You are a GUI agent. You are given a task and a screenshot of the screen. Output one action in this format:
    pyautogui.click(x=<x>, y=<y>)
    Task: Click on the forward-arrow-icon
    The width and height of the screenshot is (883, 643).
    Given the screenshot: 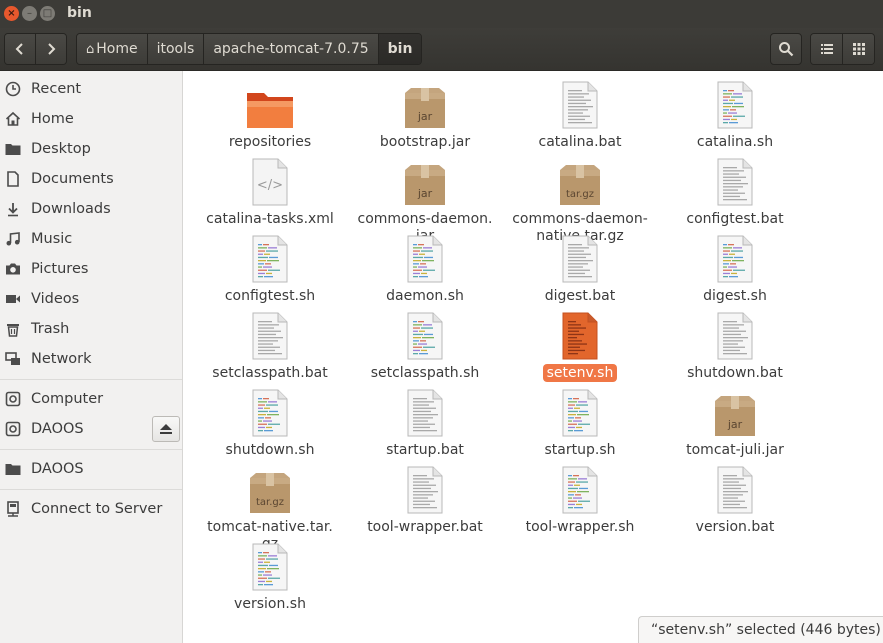 What is the action you would take?
    pyautogui.click(x=52, y=49)
    